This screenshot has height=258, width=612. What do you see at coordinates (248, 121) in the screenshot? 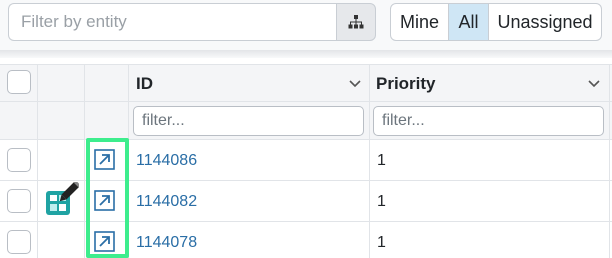
I see `id-filter-input` at bounding box center [248, 121].